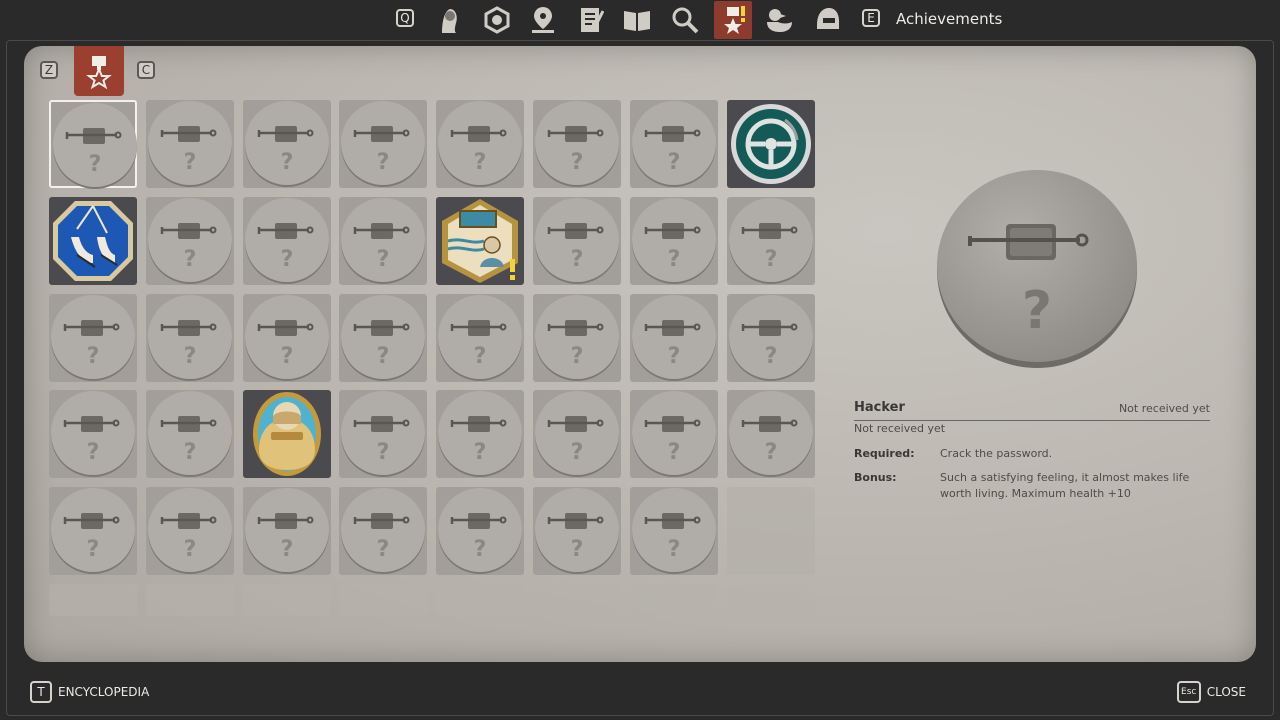 The image size is (1280, 720). I want to click on encyclopedia-button: T ENCYCLOPEDIA, so click(89, 692).